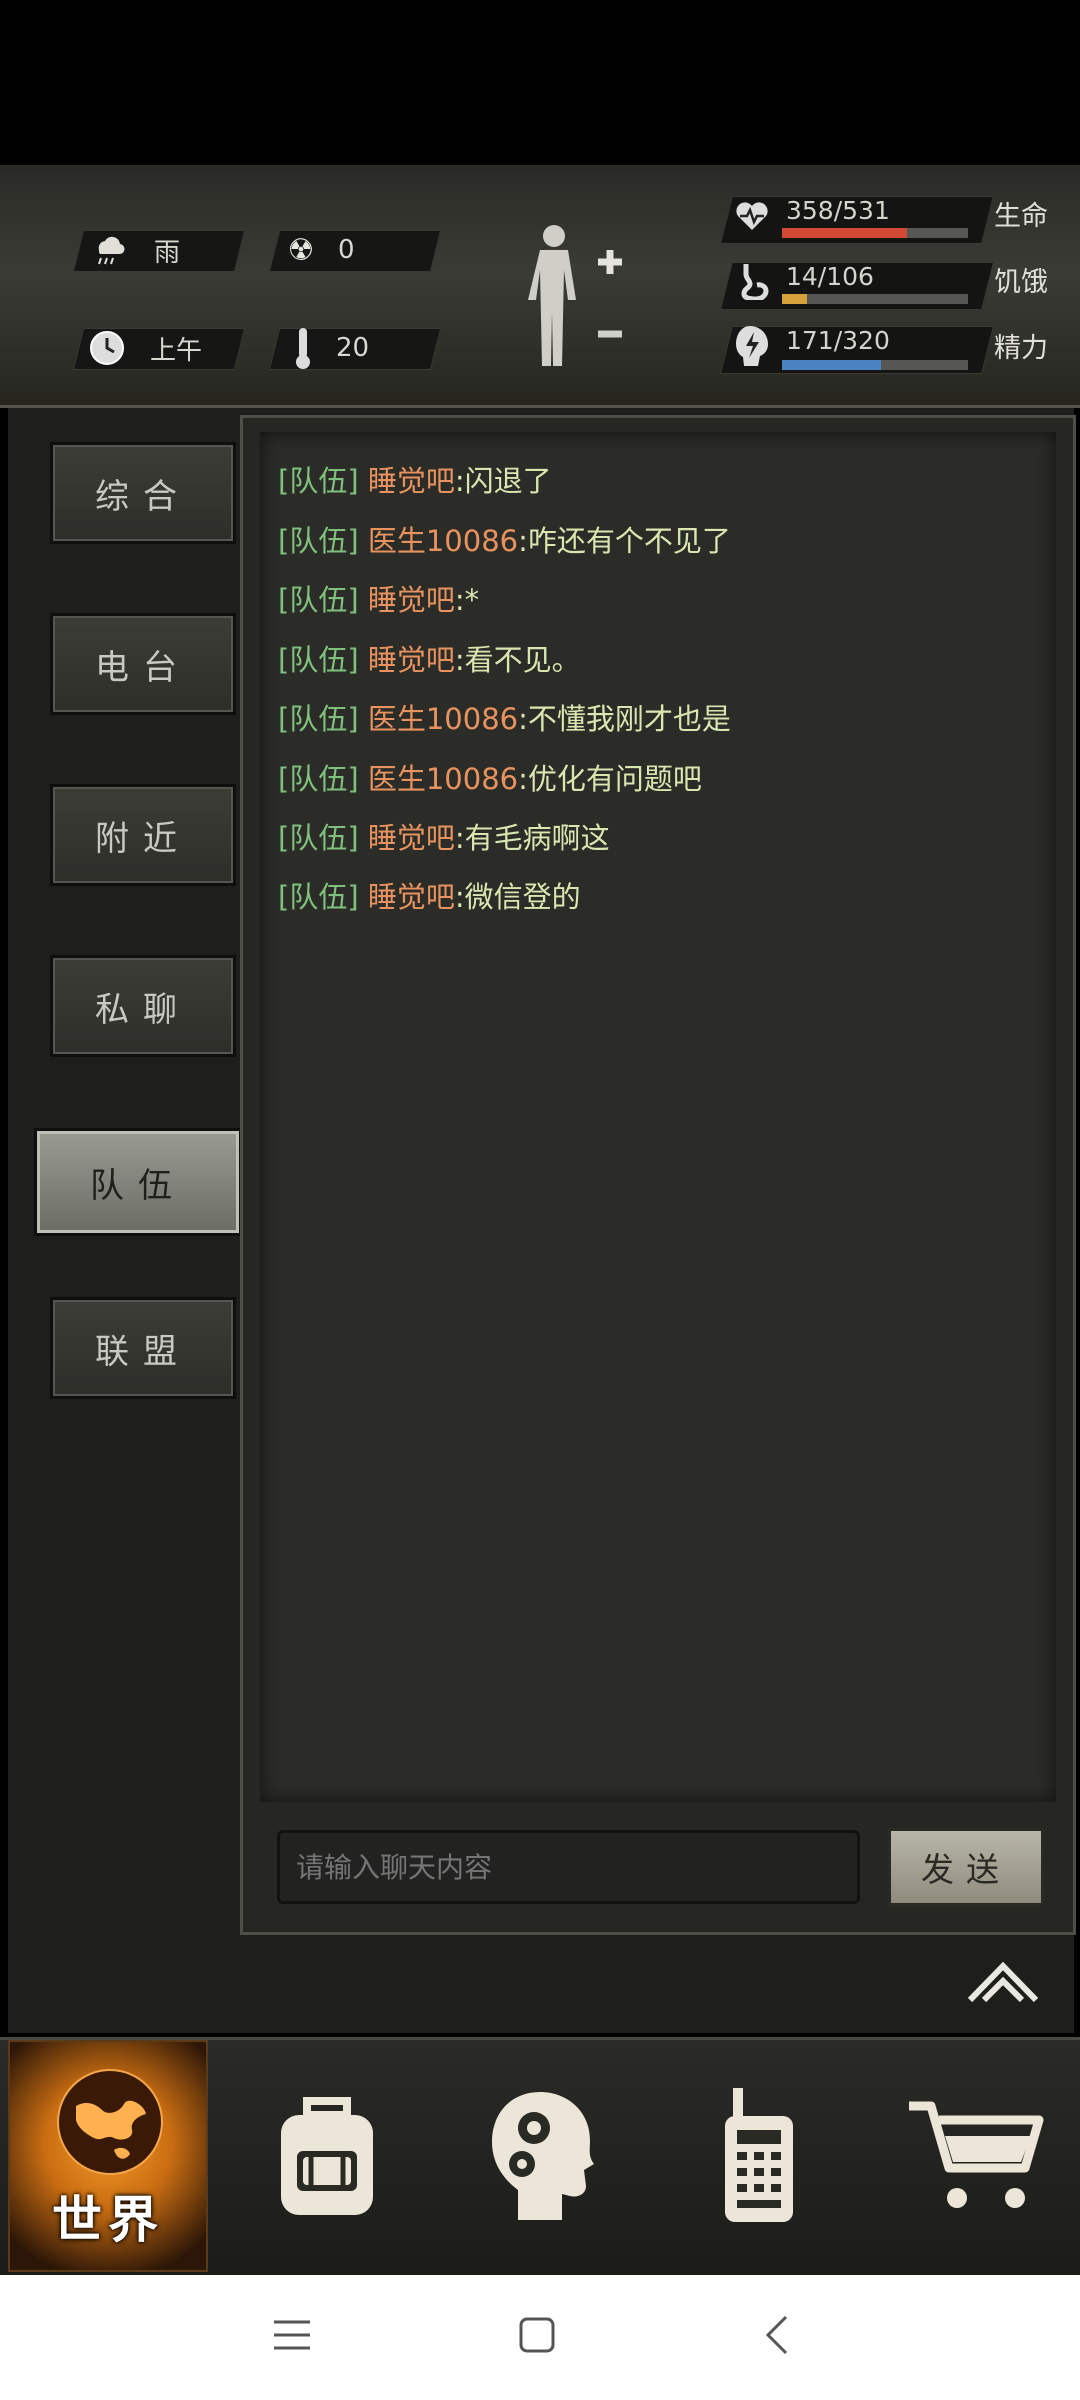  I want to click on nav-radio-button, so click(759, 2156).